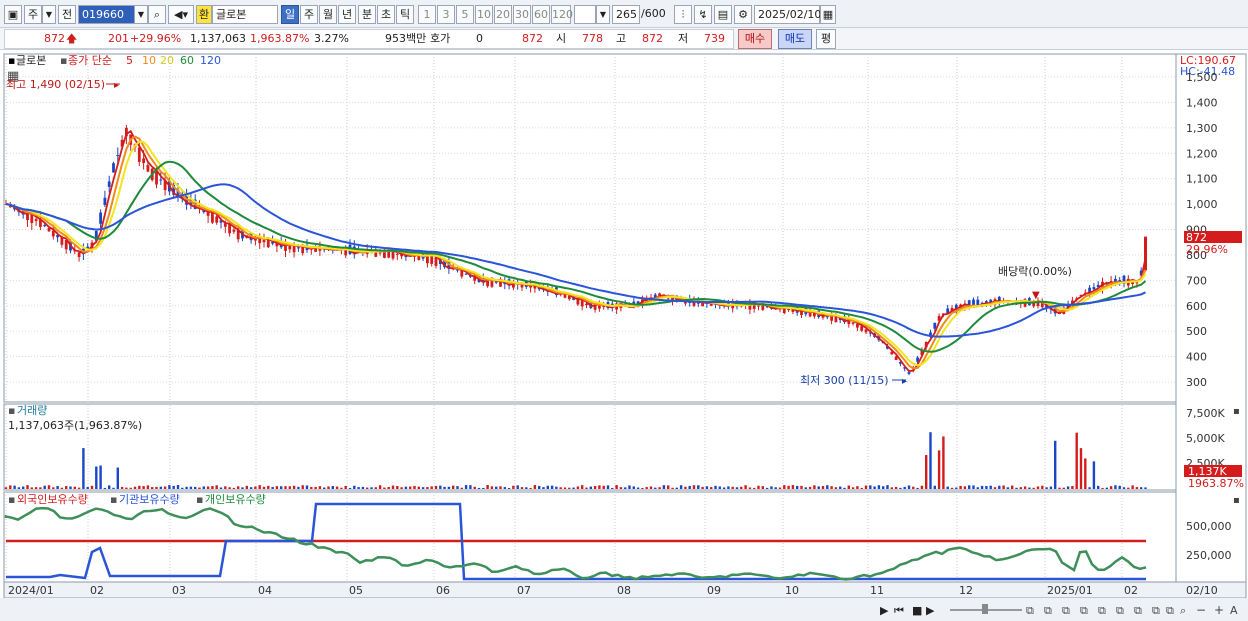  What do you see at coordinates (386, 14) in the screenshot?
I see `tab-second: 초` at bounding box center [386, 14].